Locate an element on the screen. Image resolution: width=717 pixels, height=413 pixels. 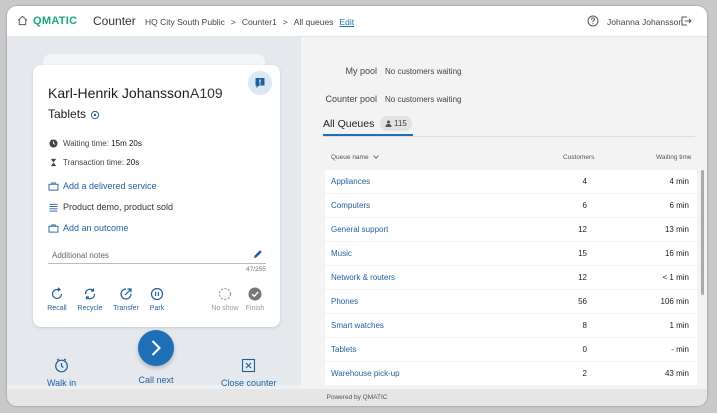
column-header-customers: Customers is located at coordinates (578, 157).